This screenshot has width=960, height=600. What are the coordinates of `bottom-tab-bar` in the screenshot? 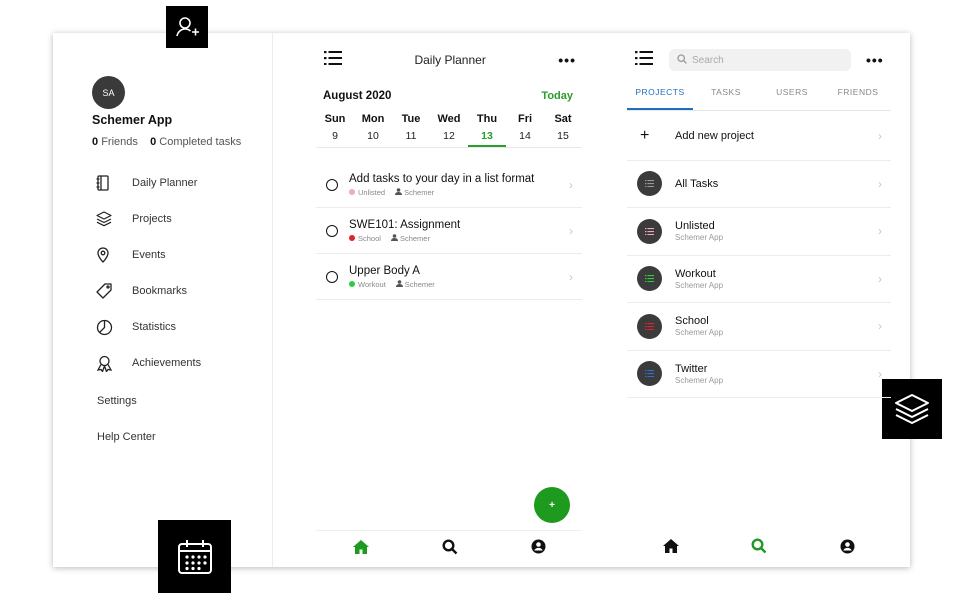 It's located at (449, 548).